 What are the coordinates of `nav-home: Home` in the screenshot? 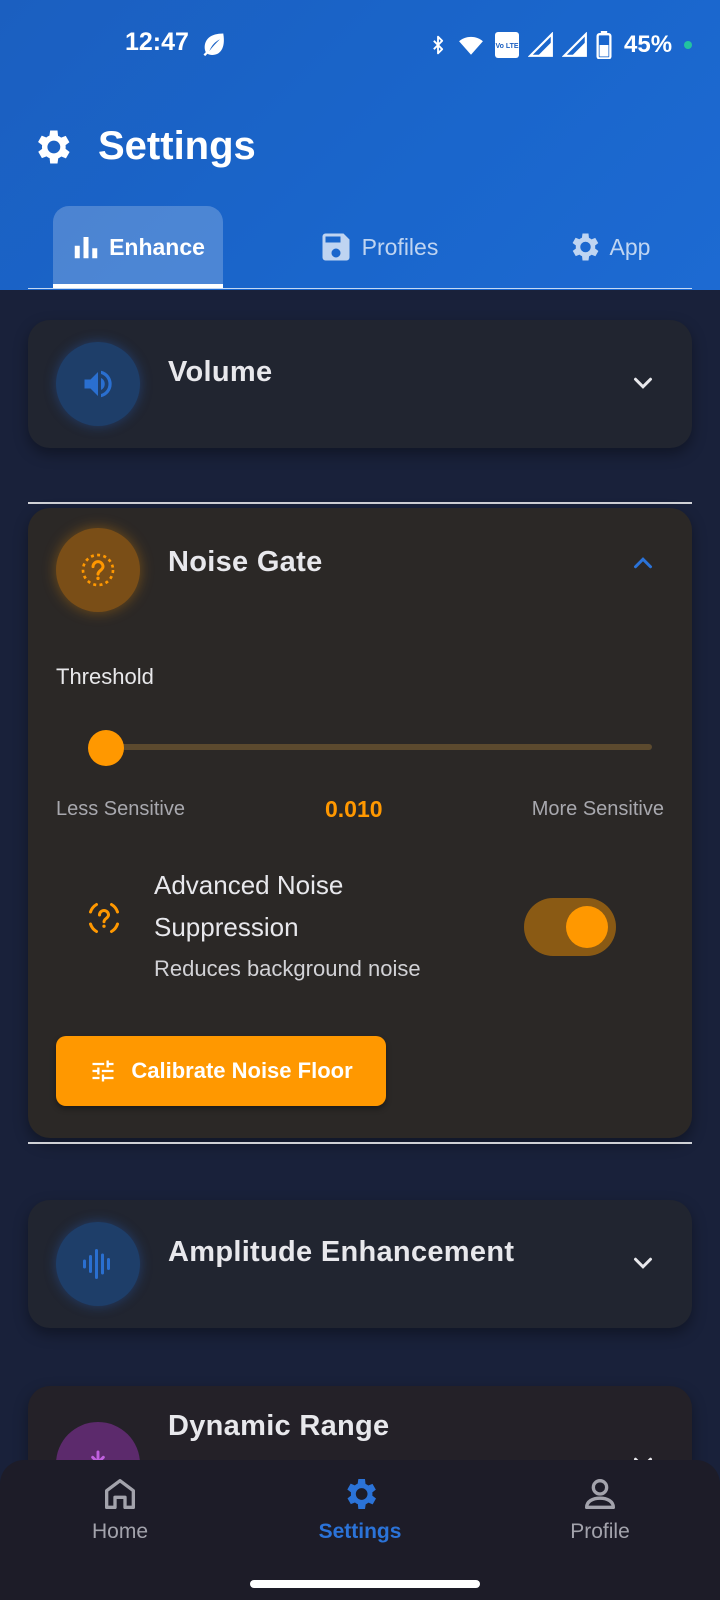 It's located at (120, 1519).